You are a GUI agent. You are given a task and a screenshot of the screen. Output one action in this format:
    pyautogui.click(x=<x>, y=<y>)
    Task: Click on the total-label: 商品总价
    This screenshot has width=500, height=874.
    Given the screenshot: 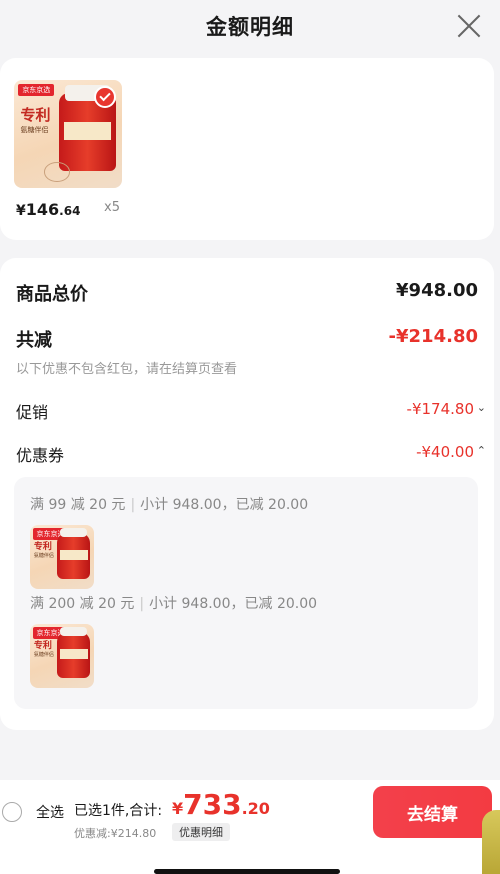 What is the action you would take?
    pyautogui.click(x=52, y=294)
    